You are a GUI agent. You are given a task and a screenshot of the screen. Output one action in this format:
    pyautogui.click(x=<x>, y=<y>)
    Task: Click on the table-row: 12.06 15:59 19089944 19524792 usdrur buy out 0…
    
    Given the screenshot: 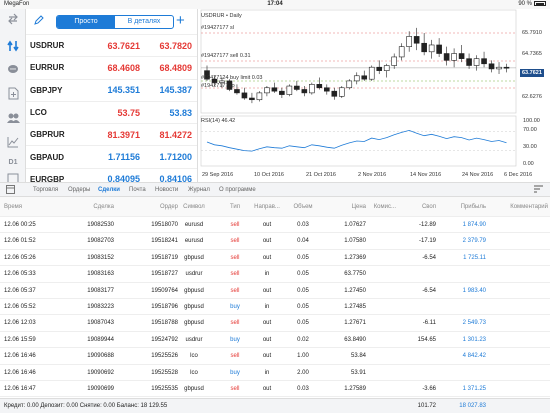 What is the action you would take?
    pyautogui.click(x=275, y=340)
    